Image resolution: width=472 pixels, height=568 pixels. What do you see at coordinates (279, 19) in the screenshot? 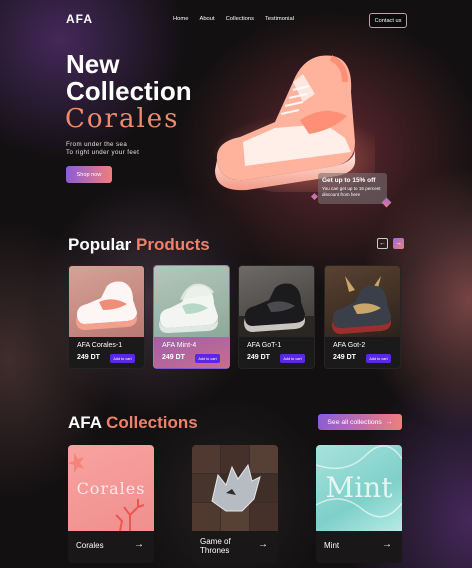
I see `nav-testimonial: Testimonial` at bounding box center [279, 19].